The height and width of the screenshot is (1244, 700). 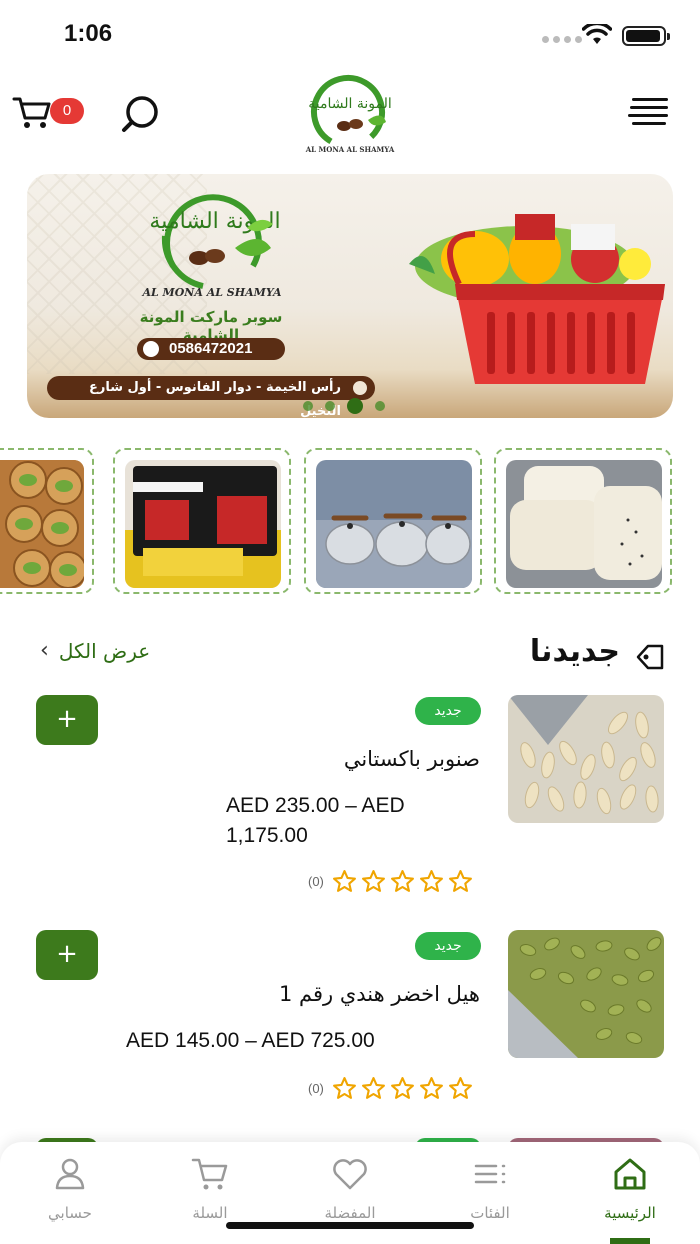 I want to click on view-all-label: عرض الكل, so click(x=104, y=650).